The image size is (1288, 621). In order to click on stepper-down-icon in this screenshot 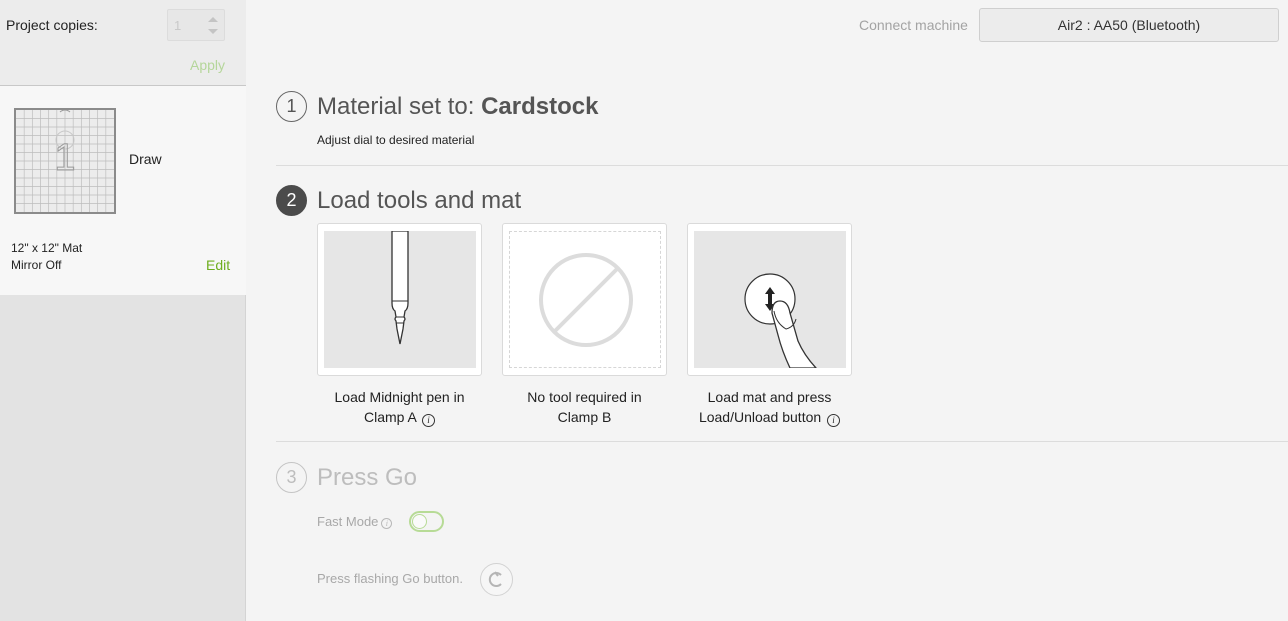, I will do `click(213, 31)`.